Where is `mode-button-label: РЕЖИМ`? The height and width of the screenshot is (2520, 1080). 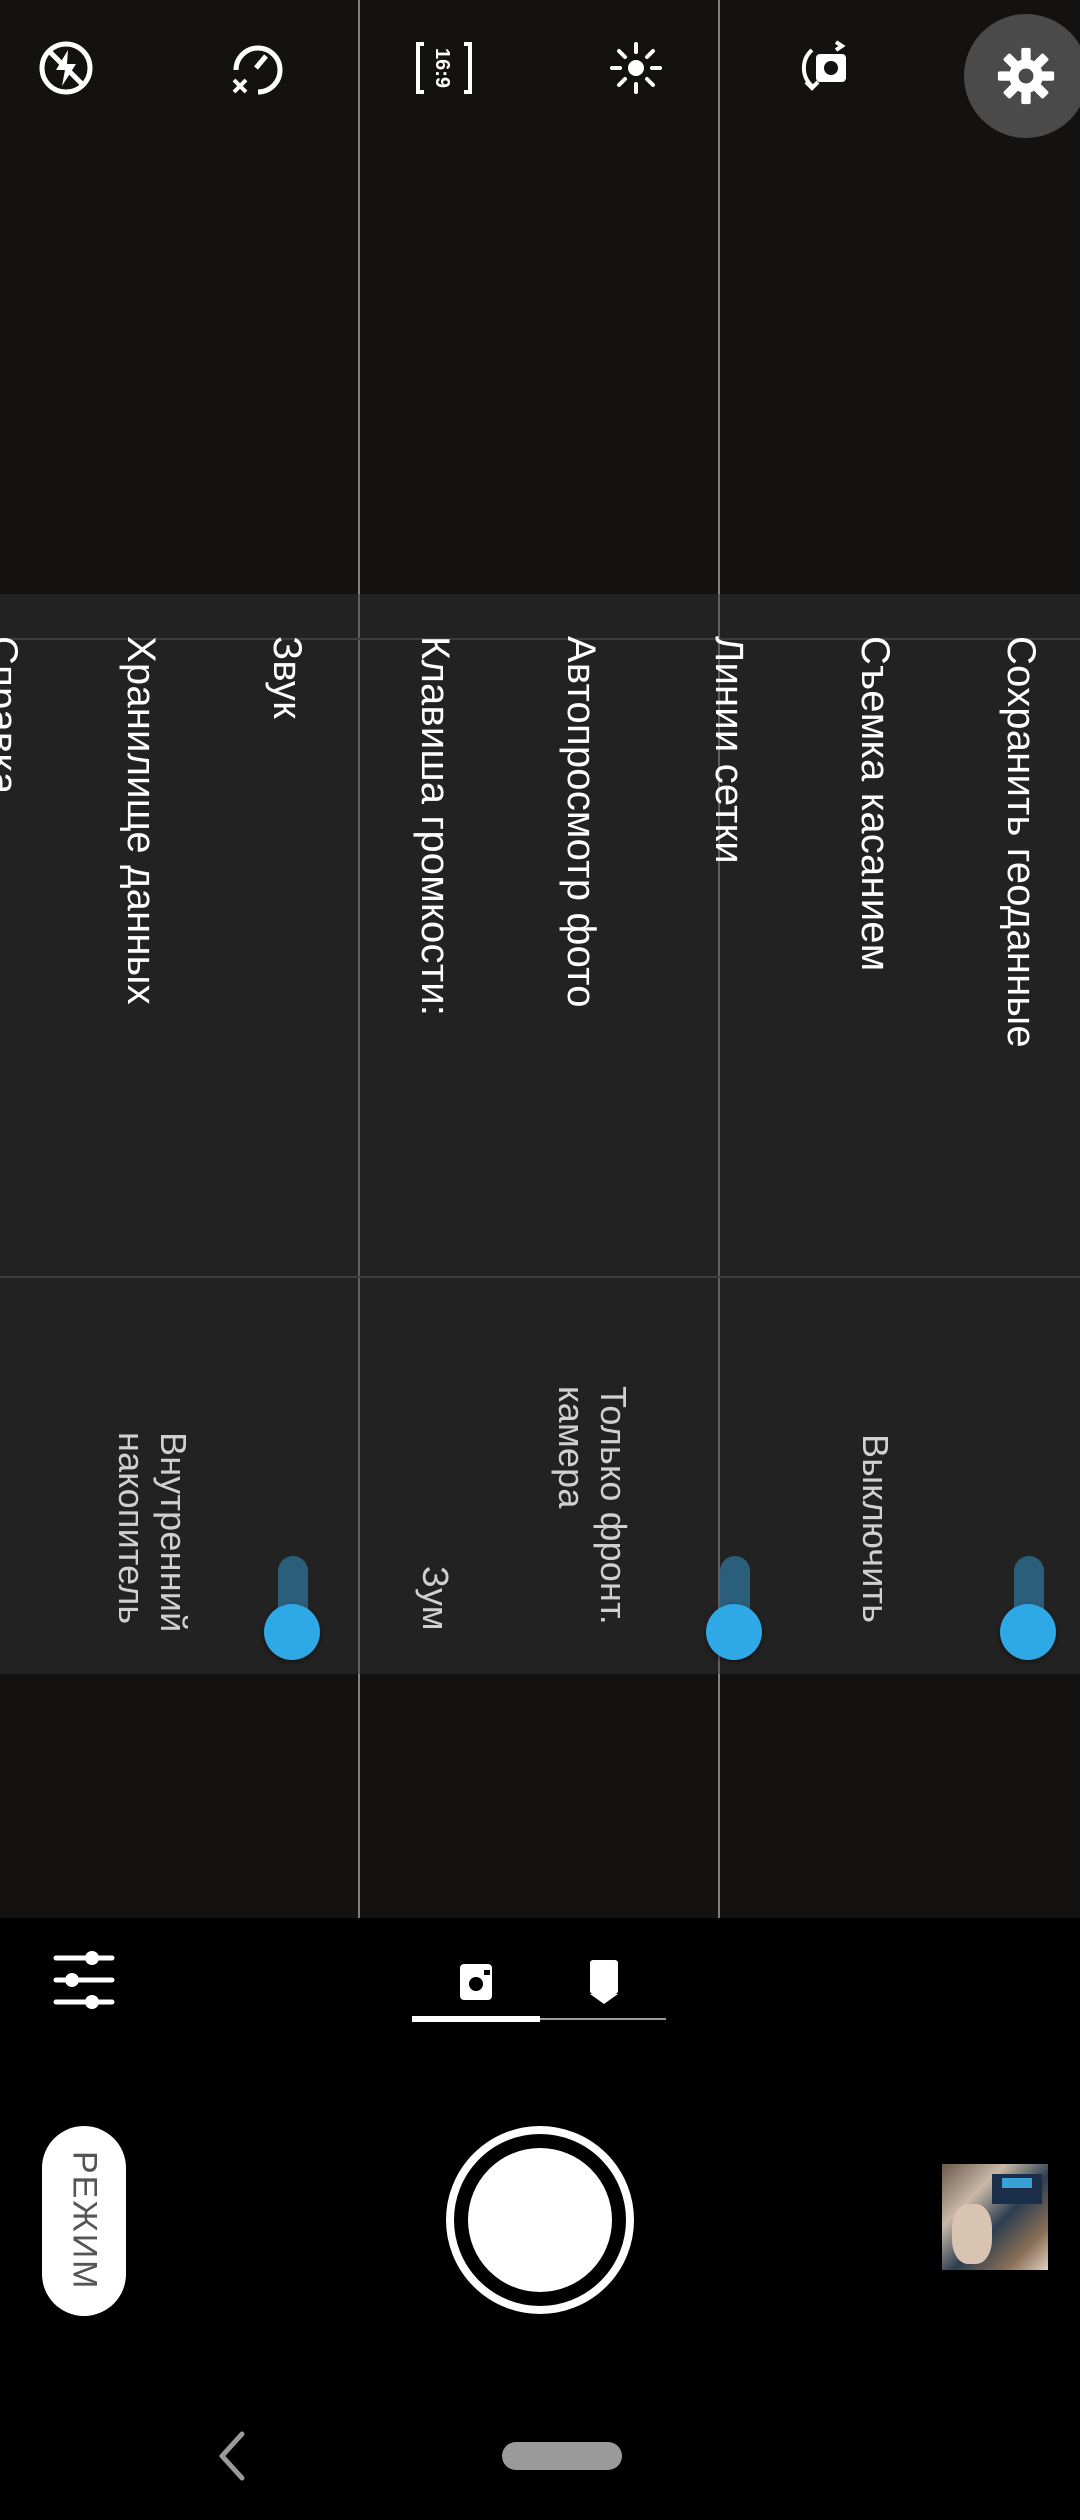 mode-button-label: РЕЖИМ is located at coordinates (84, 2221).